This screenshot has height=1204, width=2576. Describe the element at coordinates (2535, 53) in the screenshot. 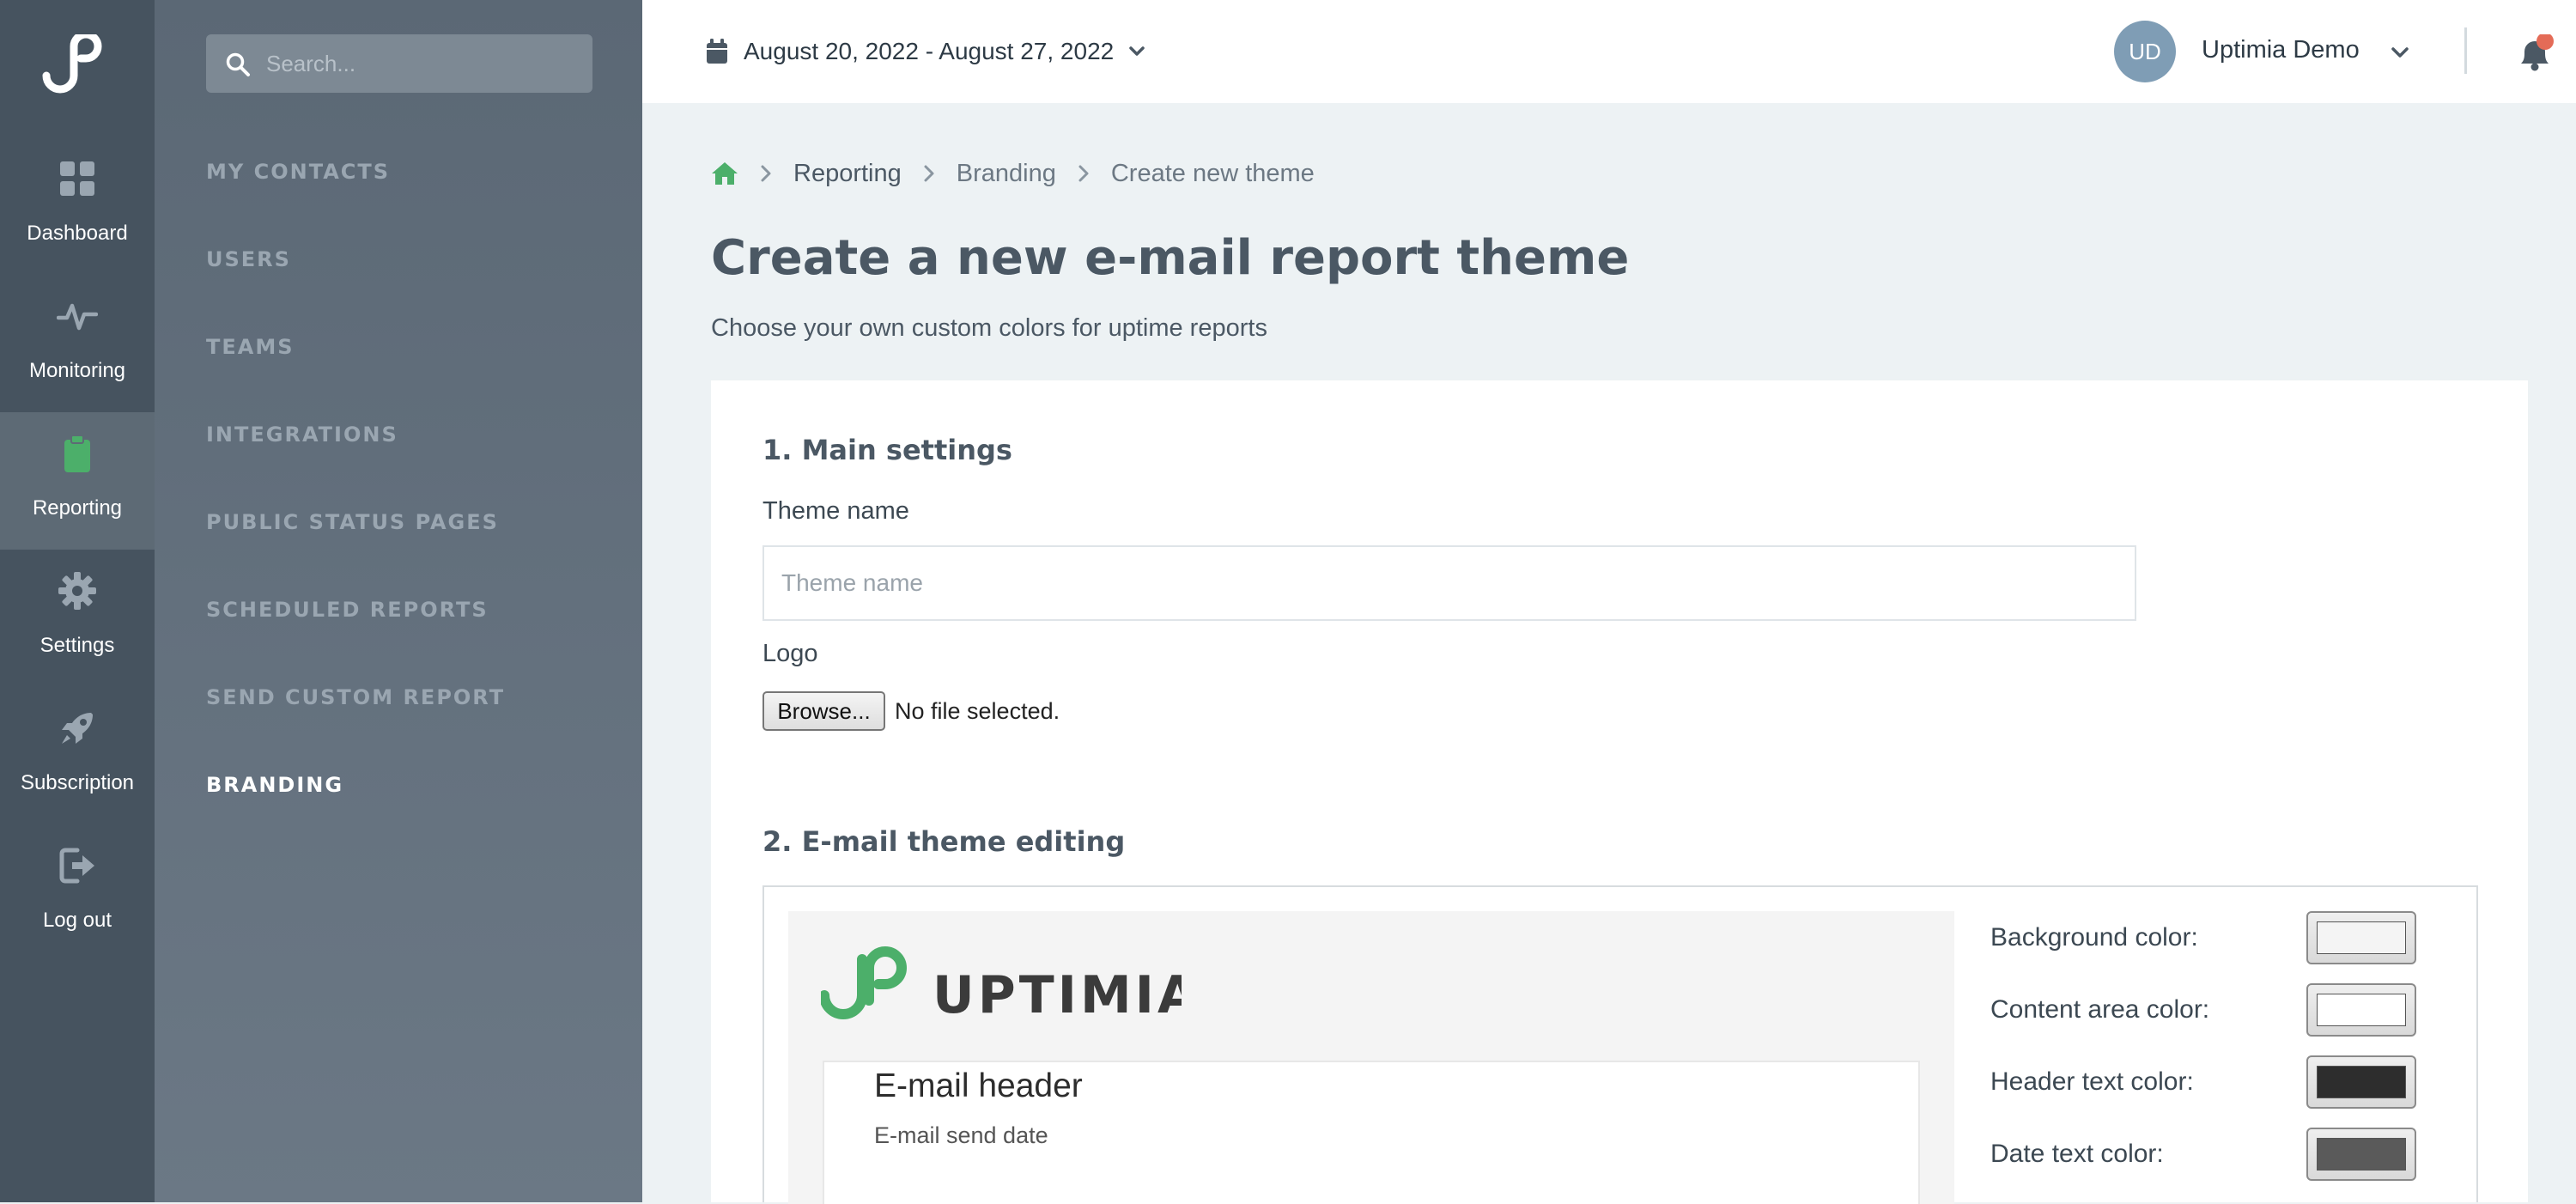

I see `notification-bell-icon` at that location.